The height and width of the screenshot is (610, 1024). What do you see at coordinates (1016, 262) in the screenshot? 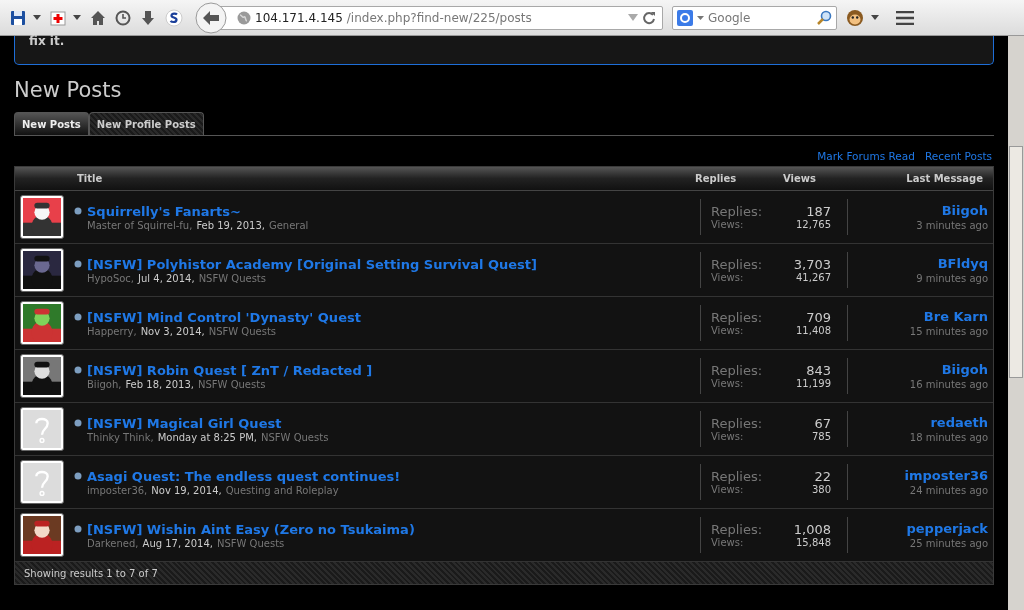
I see `scroll-thumb` at bounding box center [1016, 262].